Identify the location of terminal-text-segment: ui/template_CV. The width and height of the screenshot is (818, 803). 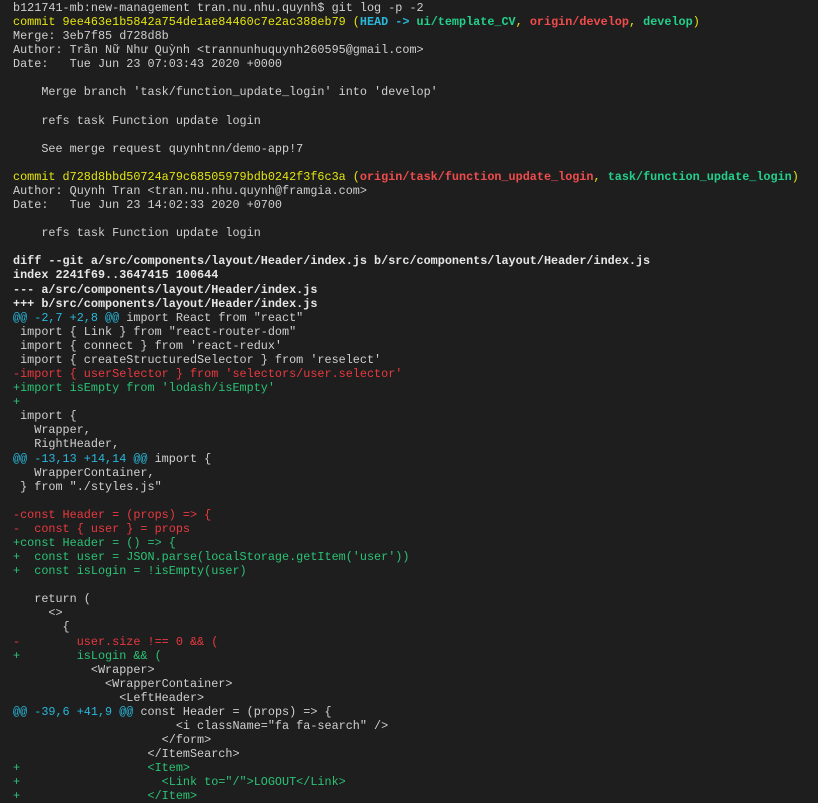
(466, 22).